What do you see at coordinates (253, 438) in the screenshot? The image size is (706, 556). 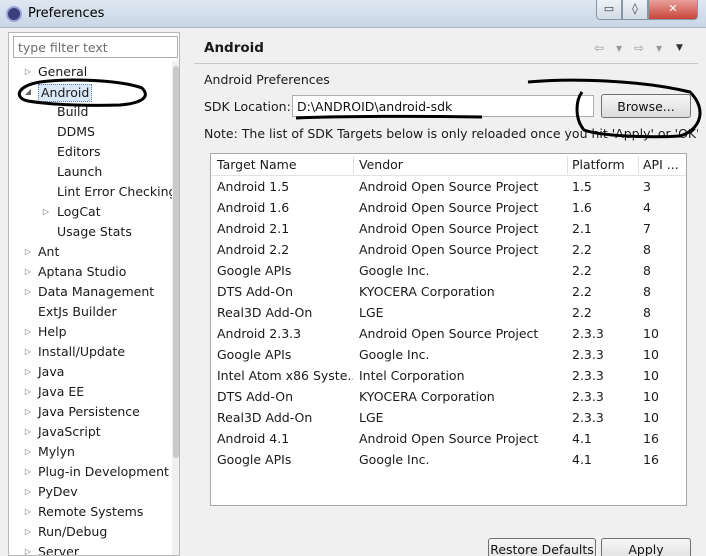 I see `table-cell: Android 4.1` at bounding box center [253, 438].